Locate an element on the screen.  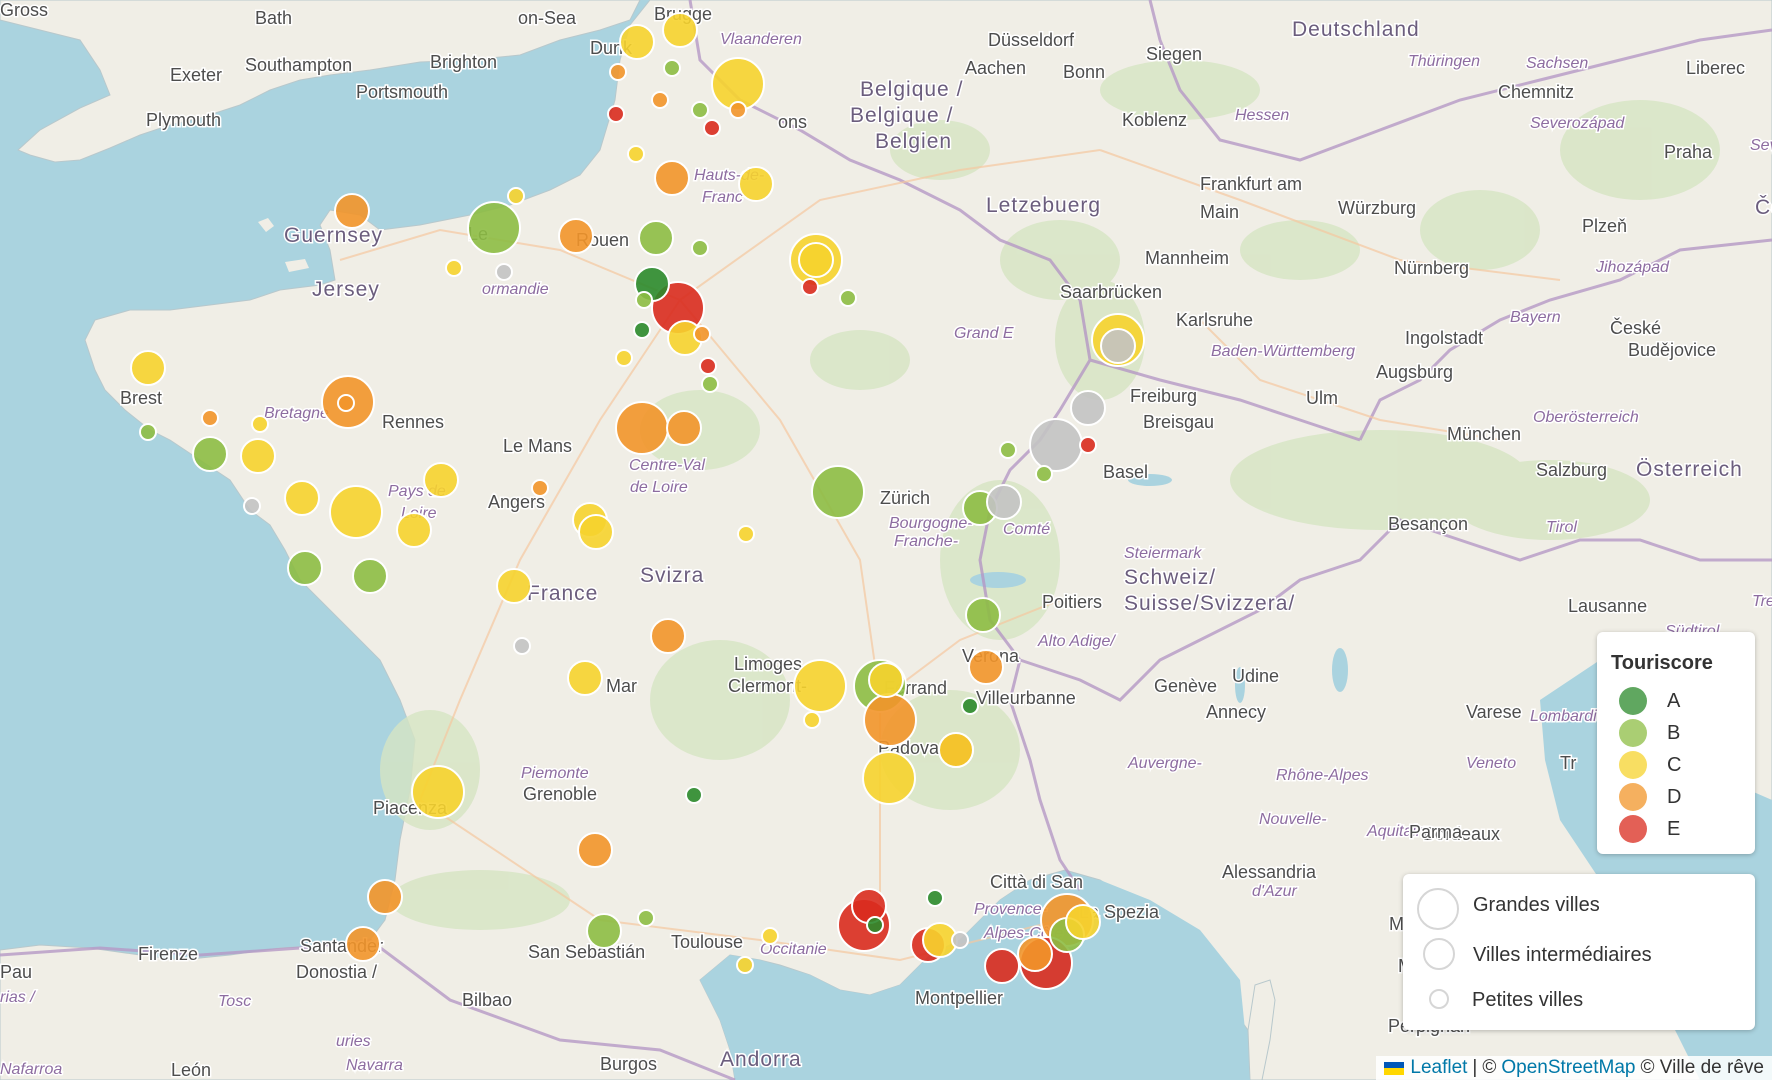
map-label: Rennes is located at coordinates (413, 422).